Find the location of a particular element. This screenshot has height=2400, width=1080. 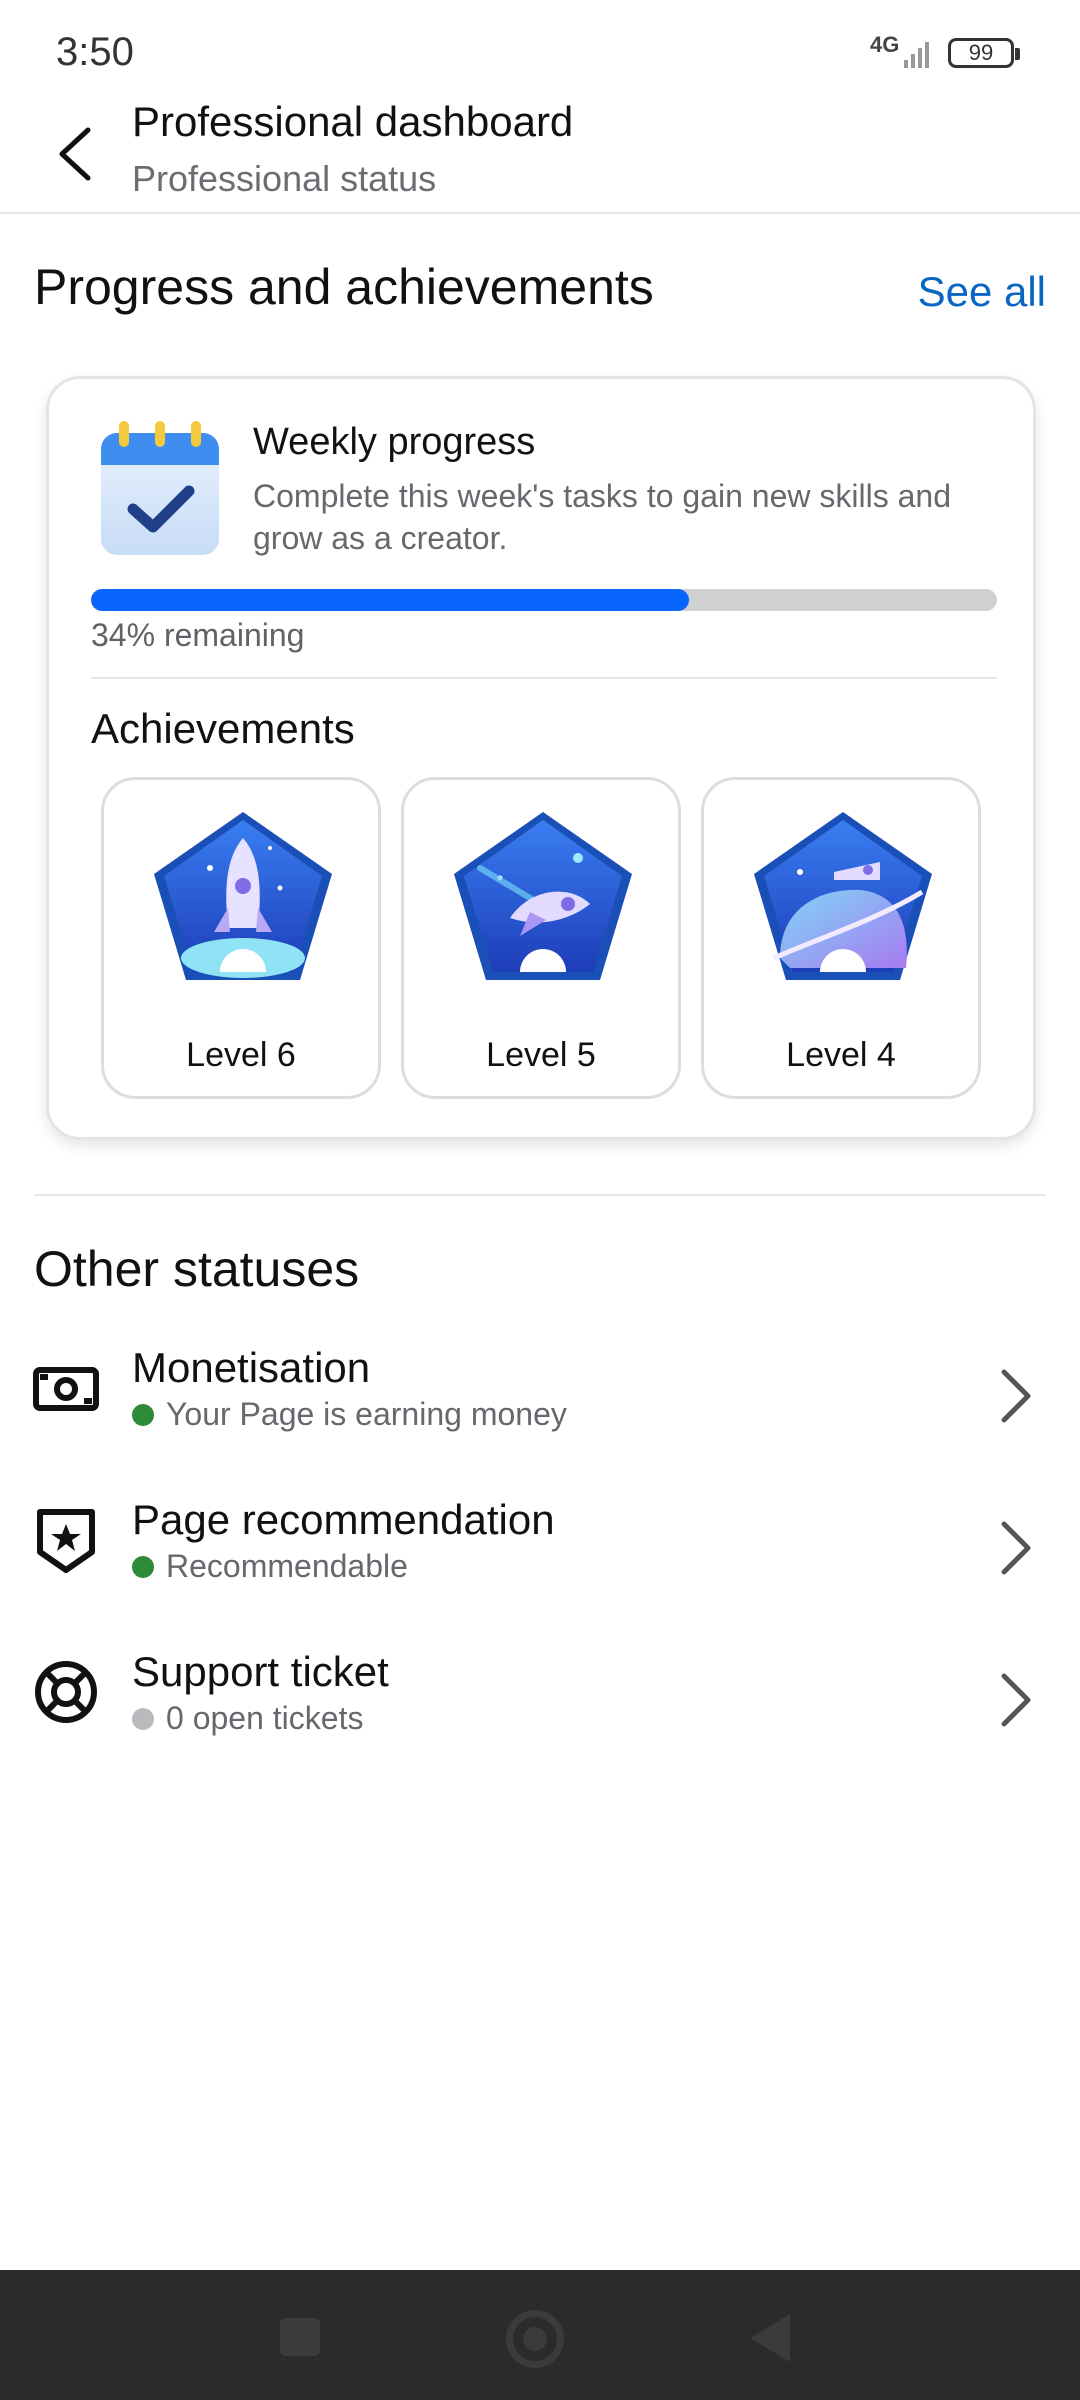

status-row-subtitle: Recommendable is located at coordinates (270, 1566).